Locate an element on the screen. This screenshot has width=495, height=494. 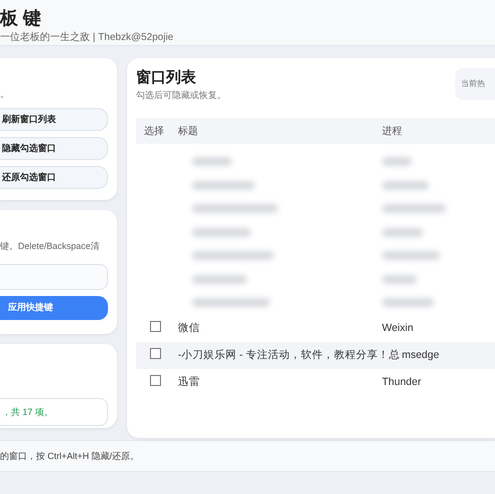
action-button: 还原勾选窗口 is located at coordinates (54, 177).